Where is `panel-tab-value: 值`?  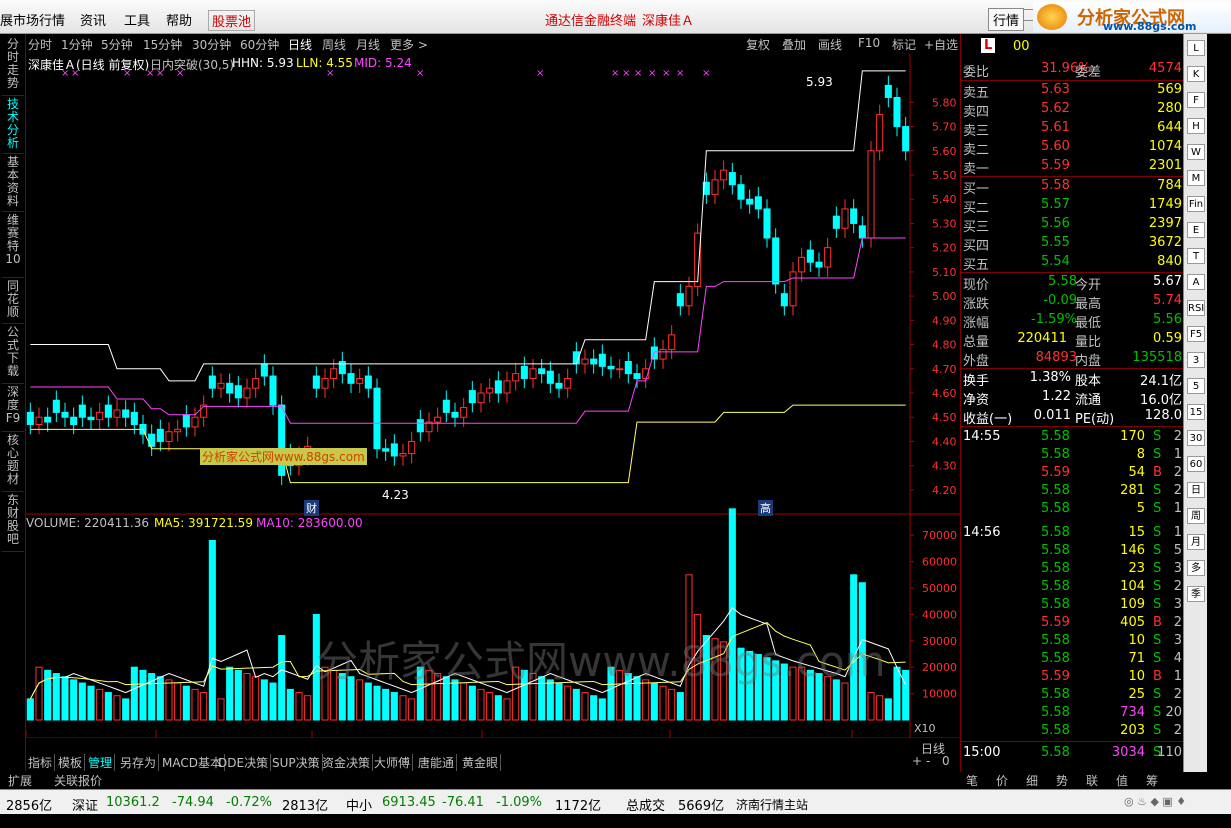
panel-tab-value: 值 is located at coordinates (1122, 780).